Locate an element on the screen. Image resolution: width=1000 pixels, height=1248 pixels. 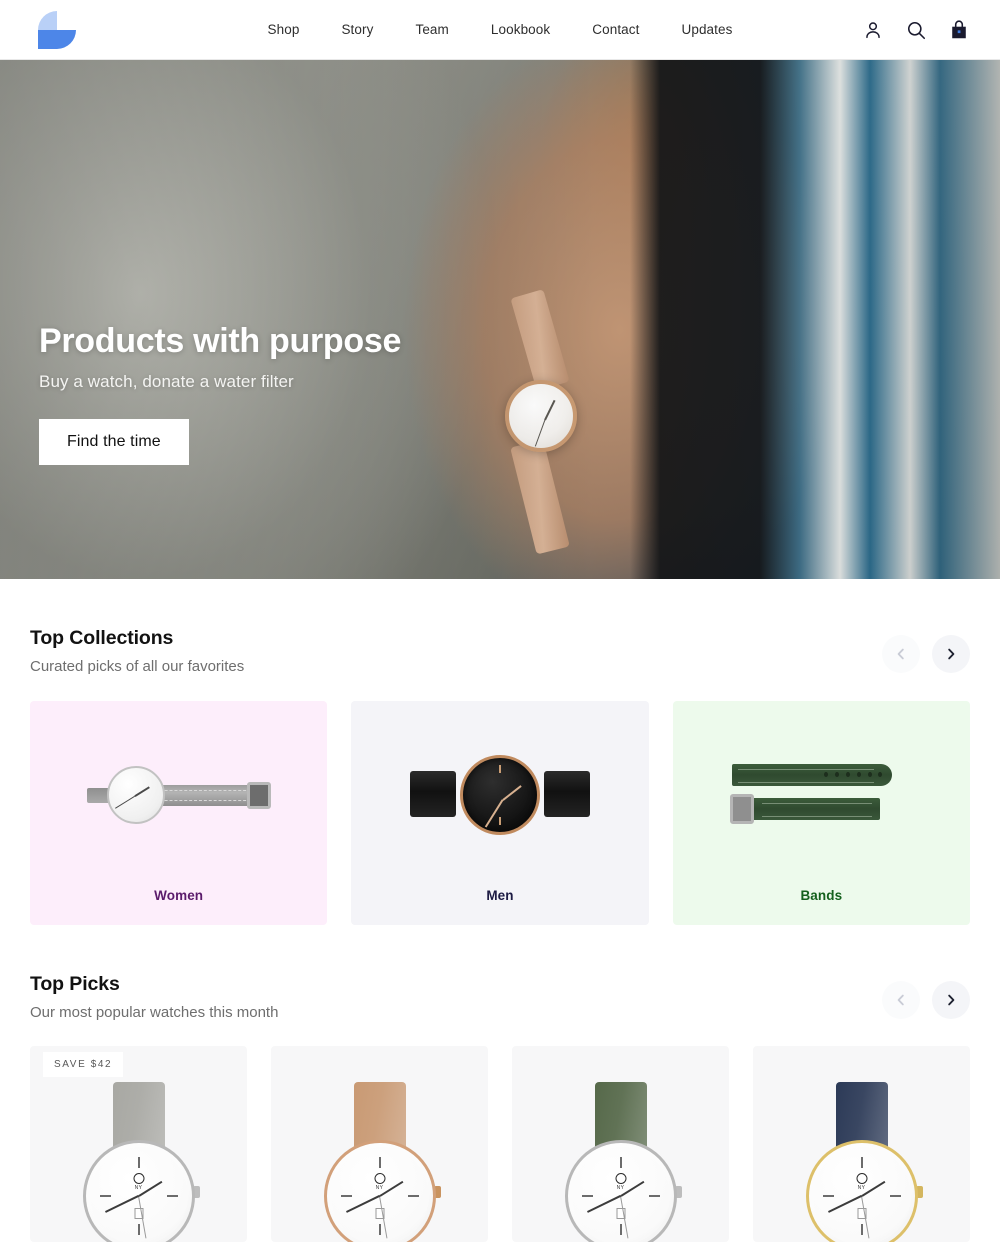
collection-card-bands: Bands is located at coordinates (821, 813).